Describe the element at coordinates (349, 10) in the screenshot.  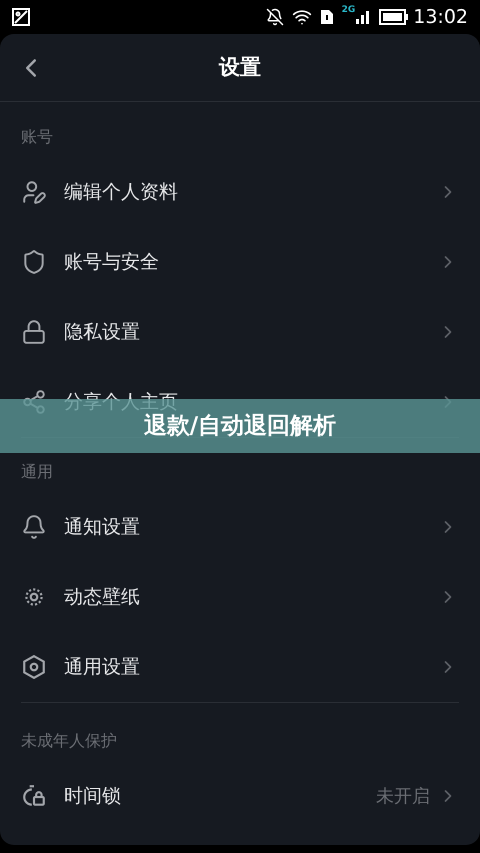
I see `network-type: 2G` at that location.